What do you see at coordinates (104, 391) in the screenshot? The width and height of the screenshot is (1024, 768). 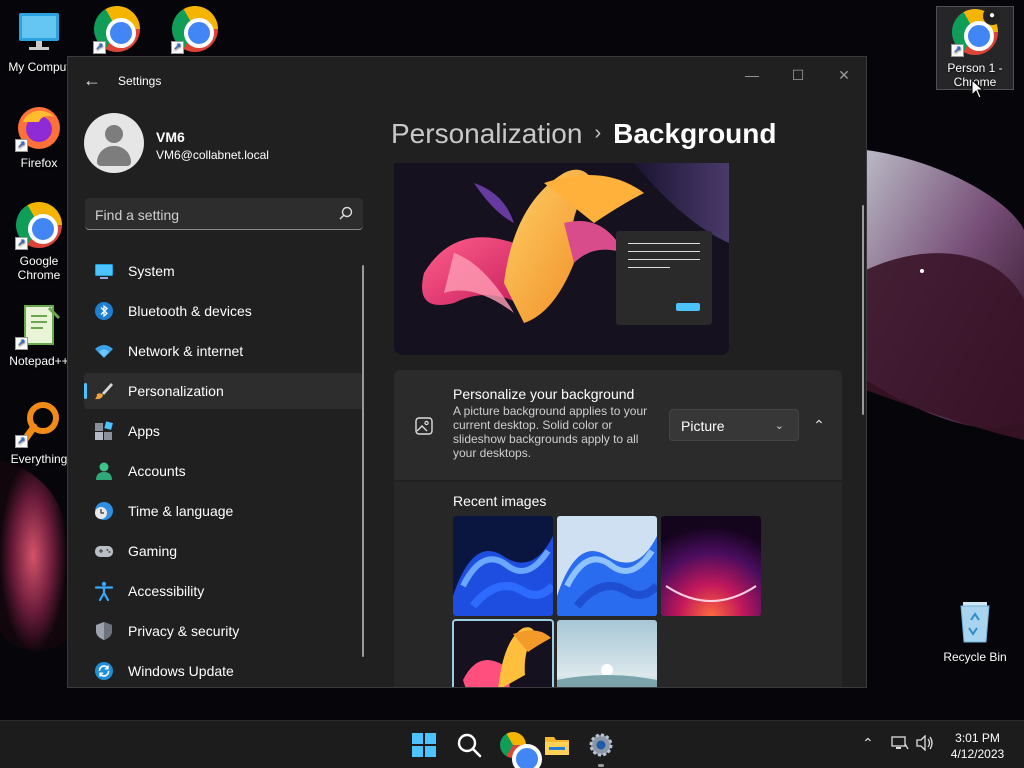 I see `brush-icon` at bounding box center [104, 391].